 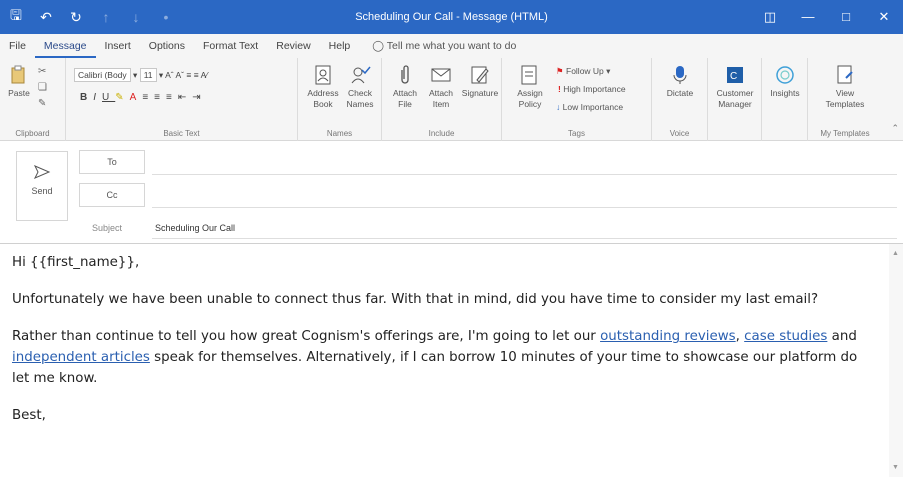 What do you see at coordinates (323, 75) in the screenshot?
I see `address-book-icon` at bounding box center [323, 75].